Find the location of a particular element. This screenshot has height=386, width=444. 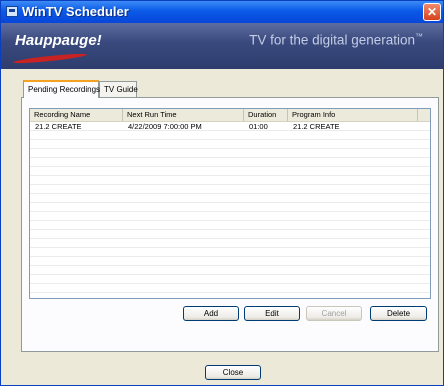

cancel-button: Cancel is located at coordinates (334, 313).